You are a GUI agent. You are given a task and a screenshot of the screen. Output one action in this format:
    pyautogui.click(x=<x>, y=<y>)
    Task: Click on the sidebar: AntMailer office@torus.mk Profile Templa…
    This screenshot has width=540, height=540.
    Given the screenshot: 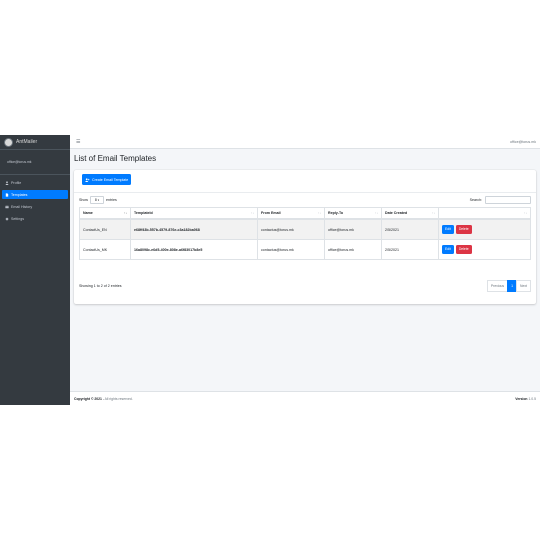 What is the action you would take?
    pyautogui.click(x=35, y=270)
    